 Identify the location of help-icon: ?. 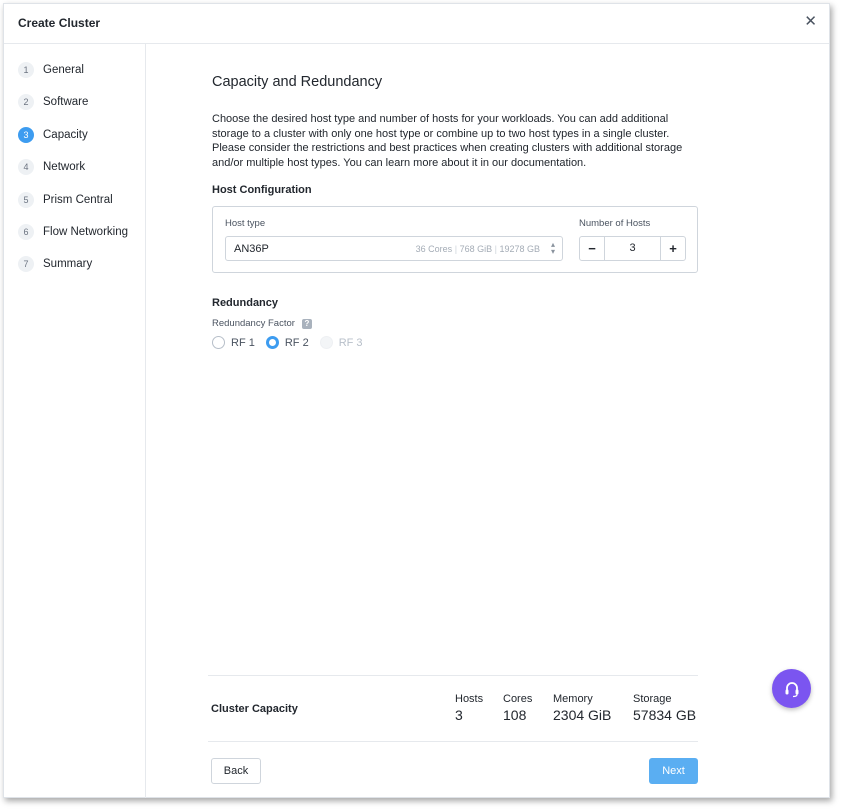
(306, 323).